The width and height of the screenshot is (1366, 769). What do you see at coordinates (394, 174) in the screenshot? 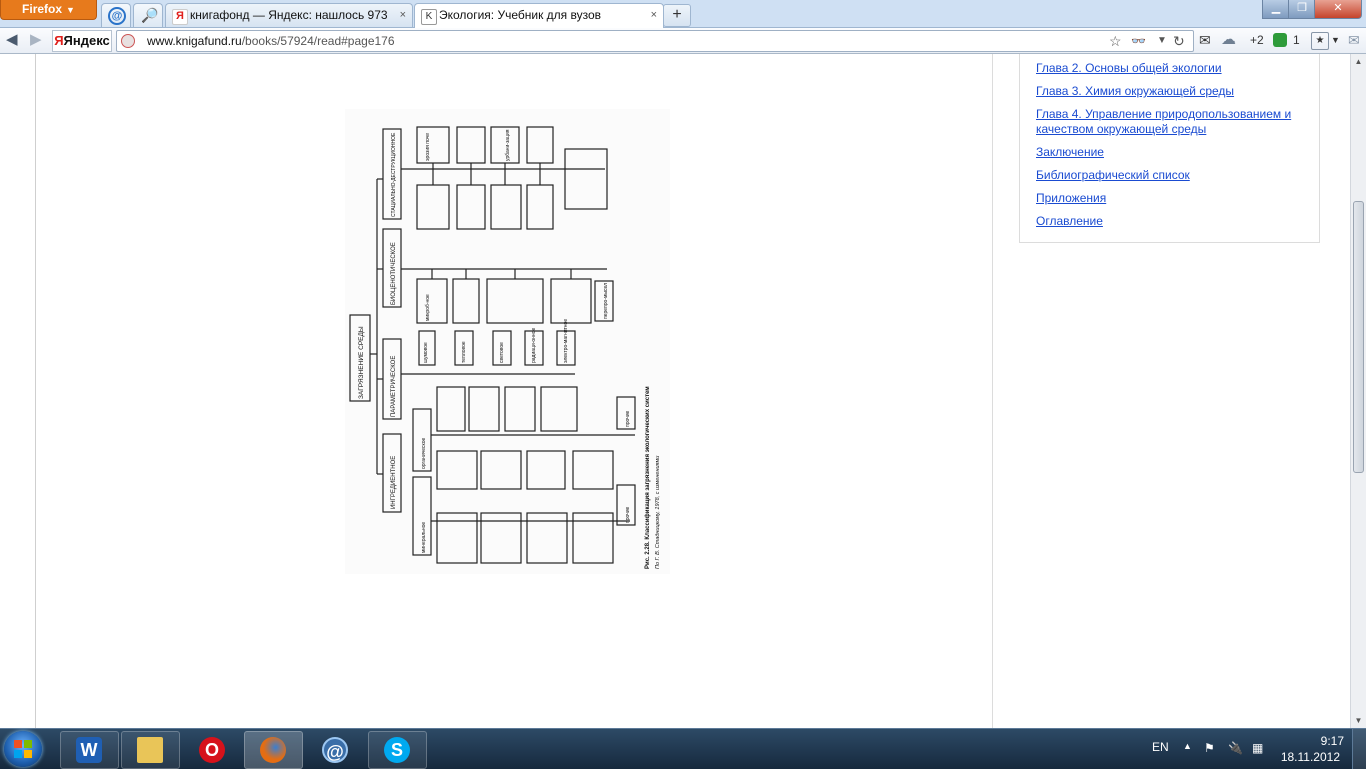
I see `diagram-branch-label: СТАЦИАЛЬНО-ДЕСТРУКЦИОННОЕ` at bounding box center [394, 174].